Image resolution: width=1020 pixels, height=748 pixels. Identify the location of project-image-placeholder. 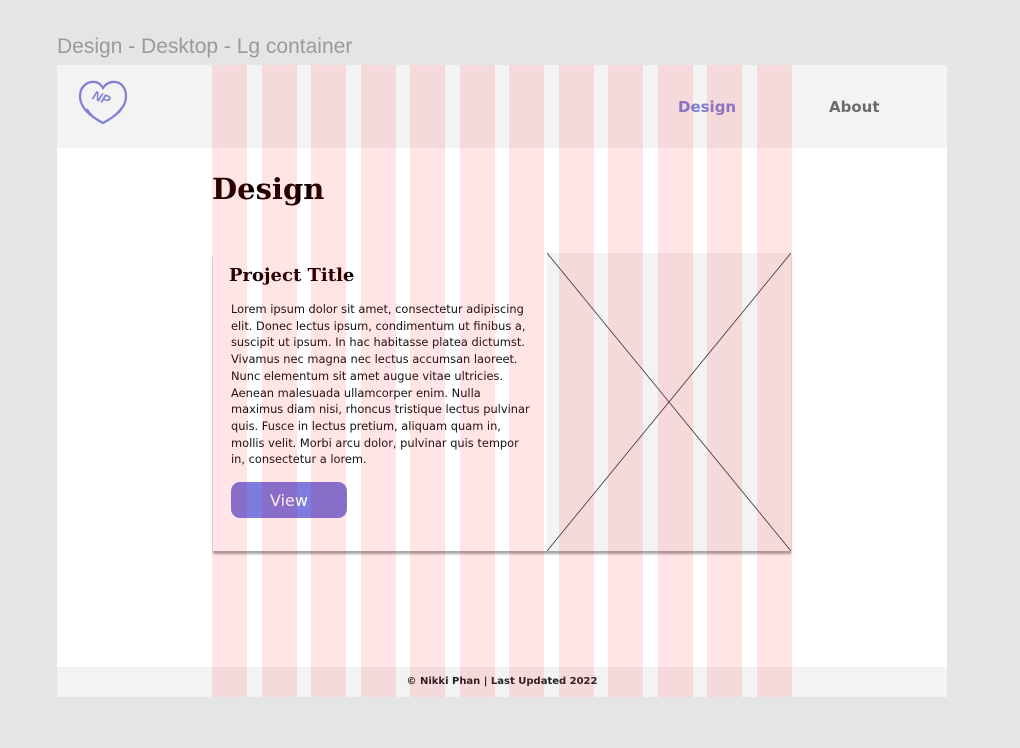
(669, 402).